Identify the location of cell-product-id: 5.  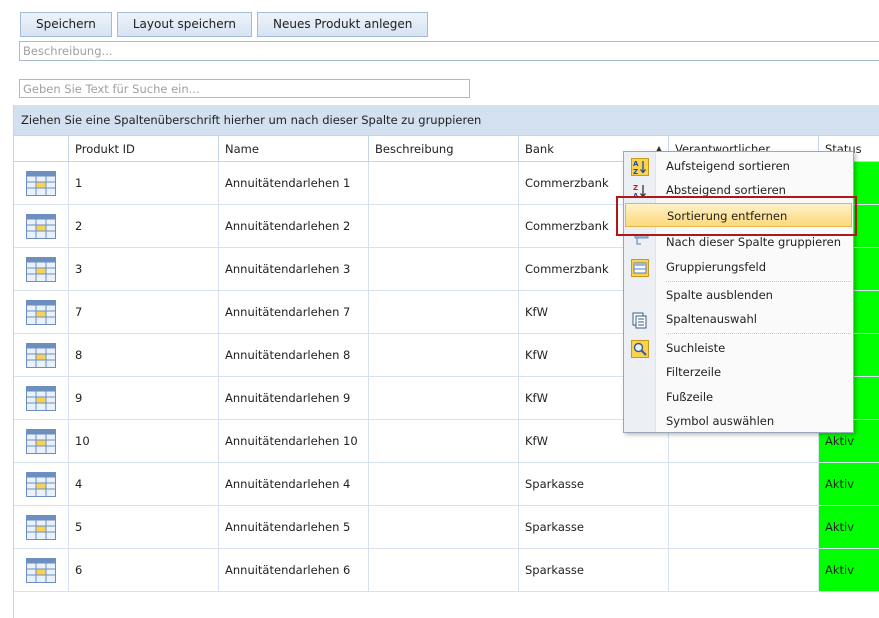
(144, 527).